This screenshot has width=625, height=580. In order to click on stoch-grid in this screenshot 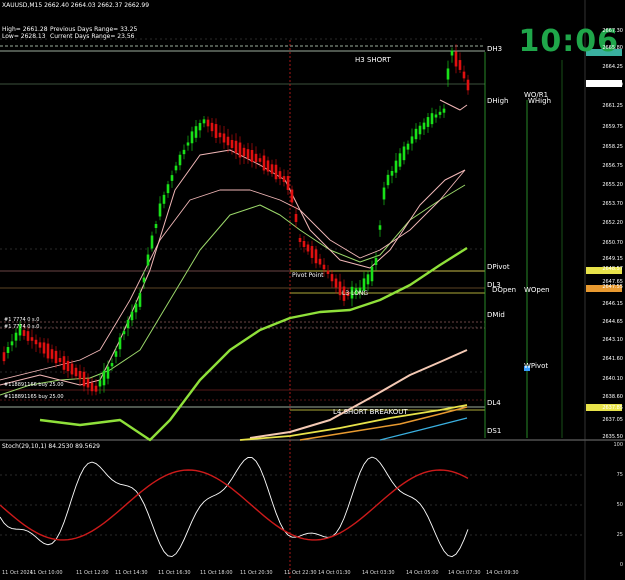, I will do `click(292, 505)`.